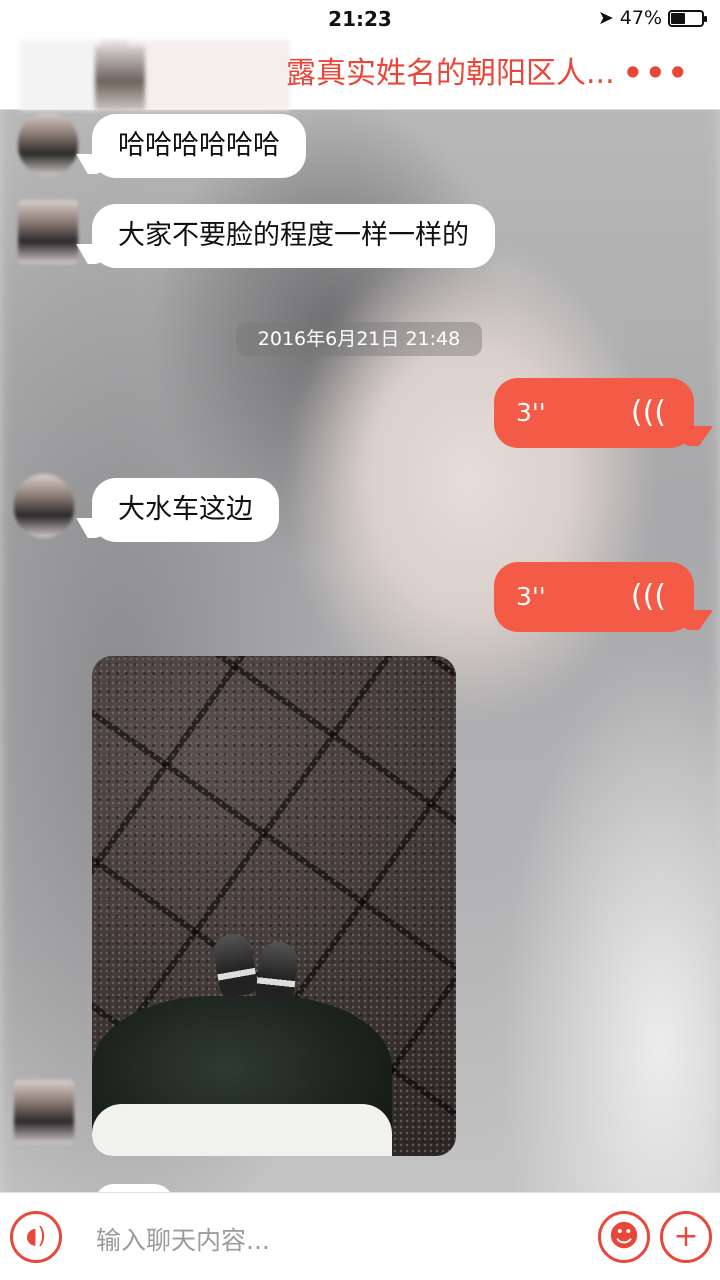 The width and height of the screenshot is (720, 1280). Describe the element at coordinates (678, 18) in the screenshot. I see `battery-fill` at that location.